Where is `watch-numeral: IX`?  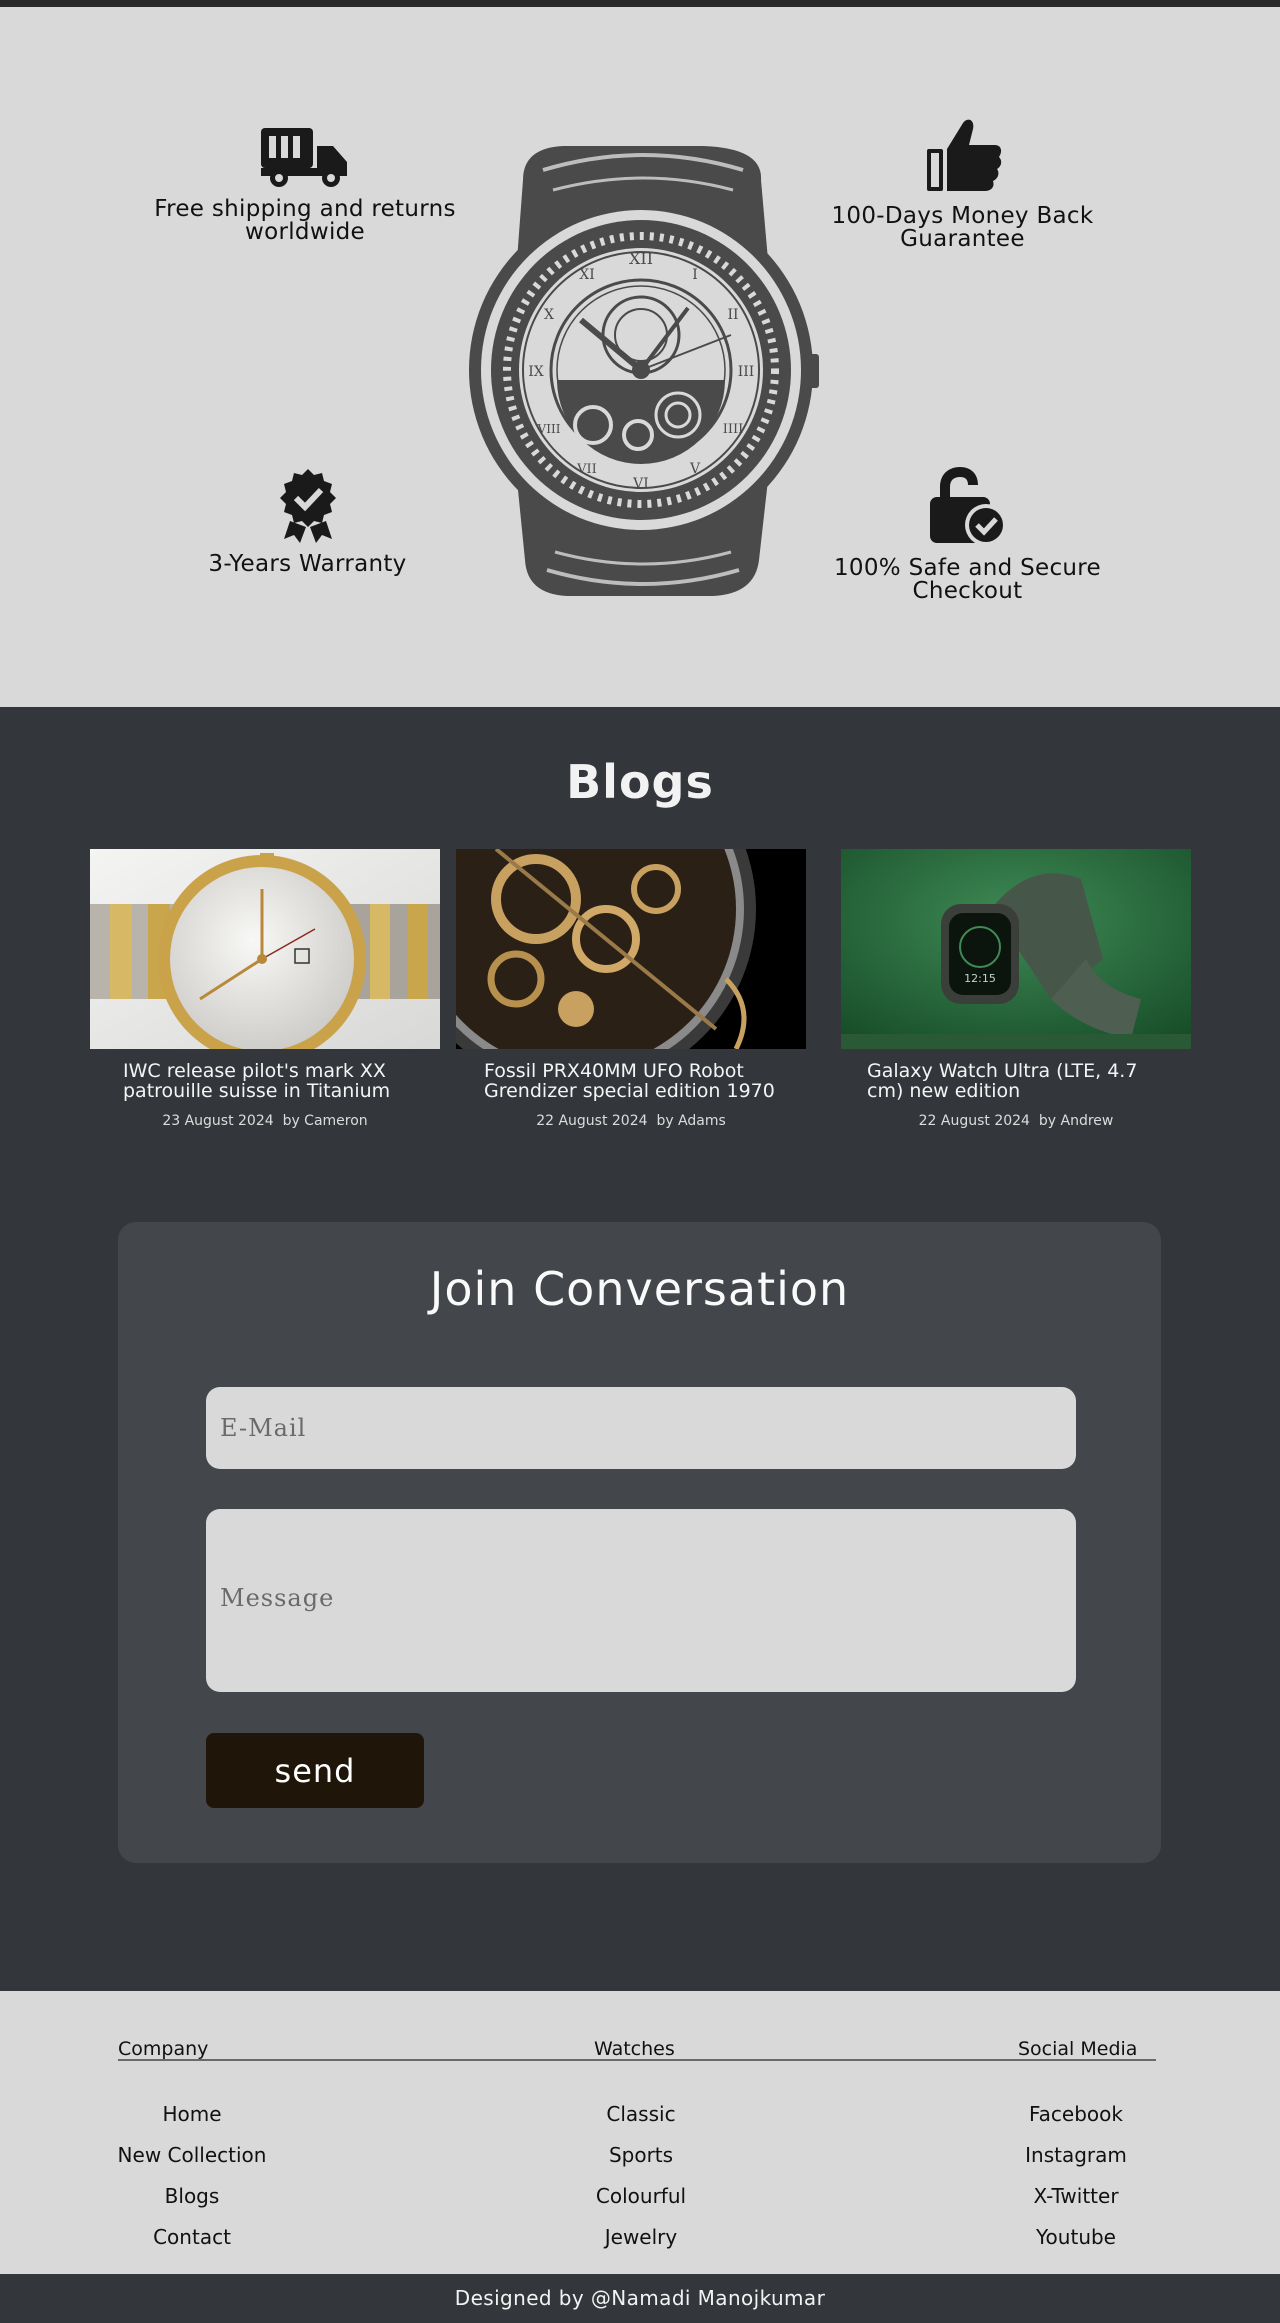
watch-numeral: IX is located at coordinates (536, 372).